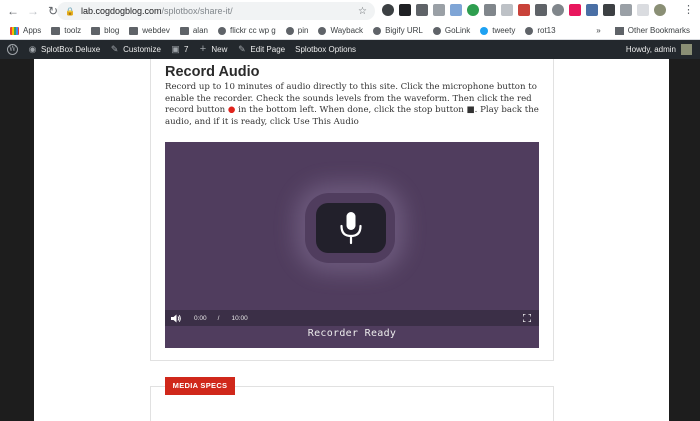 This screenshot has width=700, height=421. I want to click on bookmark-label: tweety, so click(504, 30).